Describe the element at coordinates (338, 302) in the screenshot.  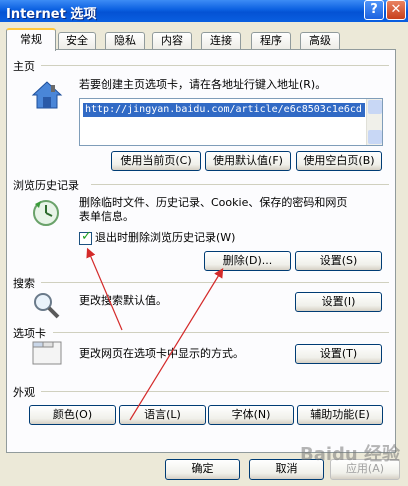
I see `search-settings-button: 设置(I)` at that location.